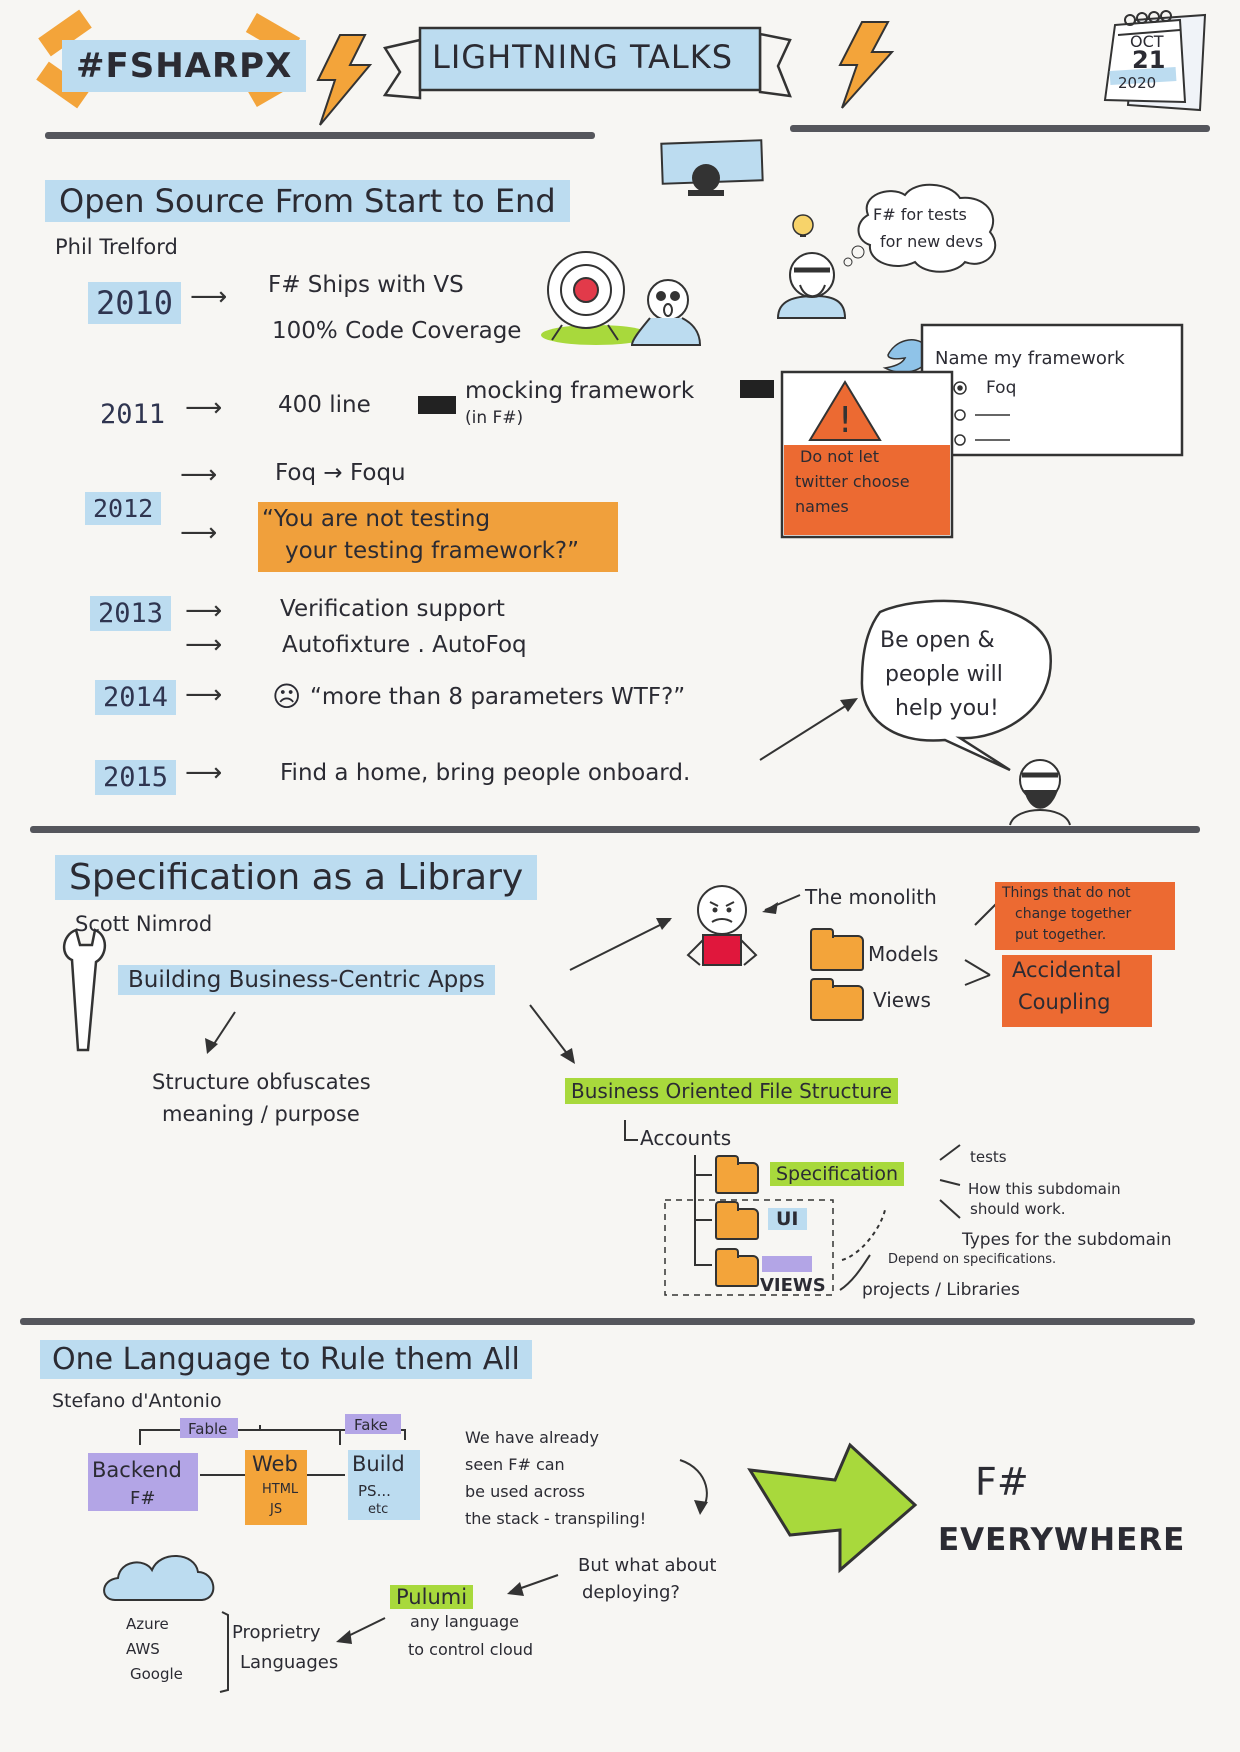  I want to click on fable-label: Fable, so click(208, 1429).